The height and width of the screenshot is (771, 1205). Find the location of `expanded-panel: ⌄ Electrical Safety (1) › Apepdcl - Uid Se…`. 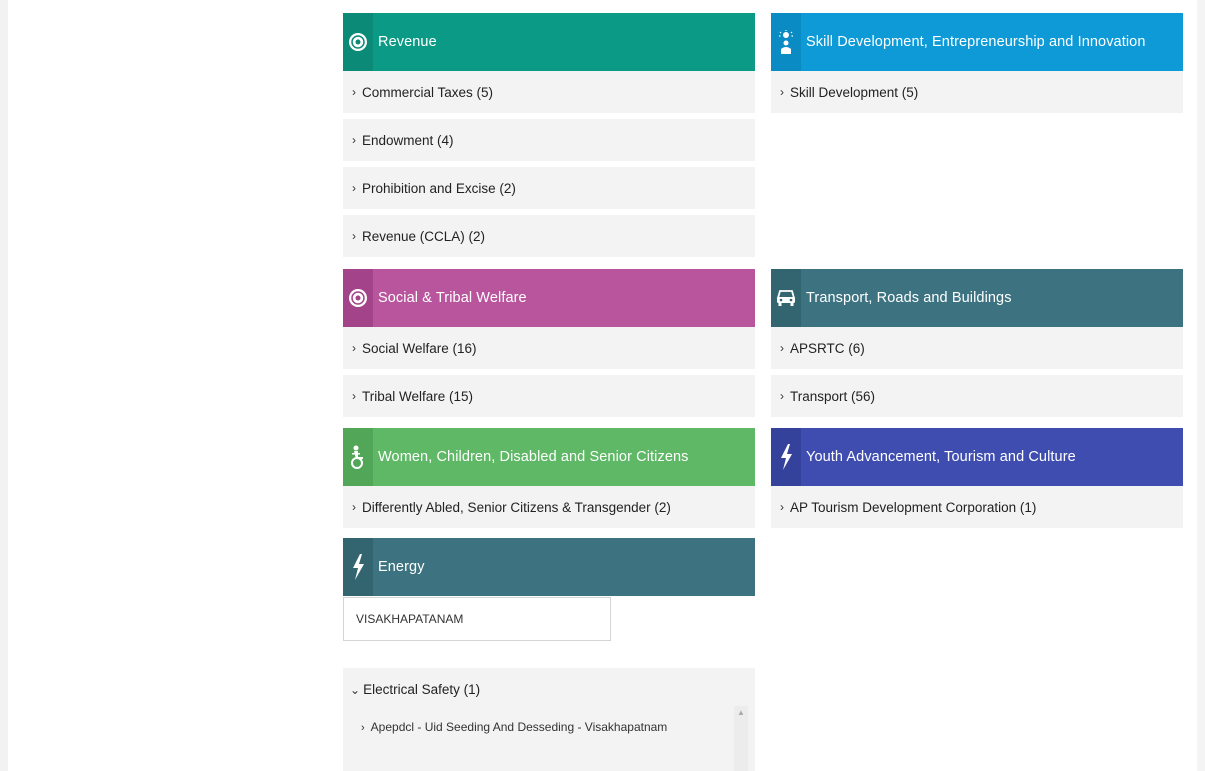

expanded-panel: ⌄ Electrical Safety (1) › Apepdcl - Uid Se… is located at coordinates (549, 719).